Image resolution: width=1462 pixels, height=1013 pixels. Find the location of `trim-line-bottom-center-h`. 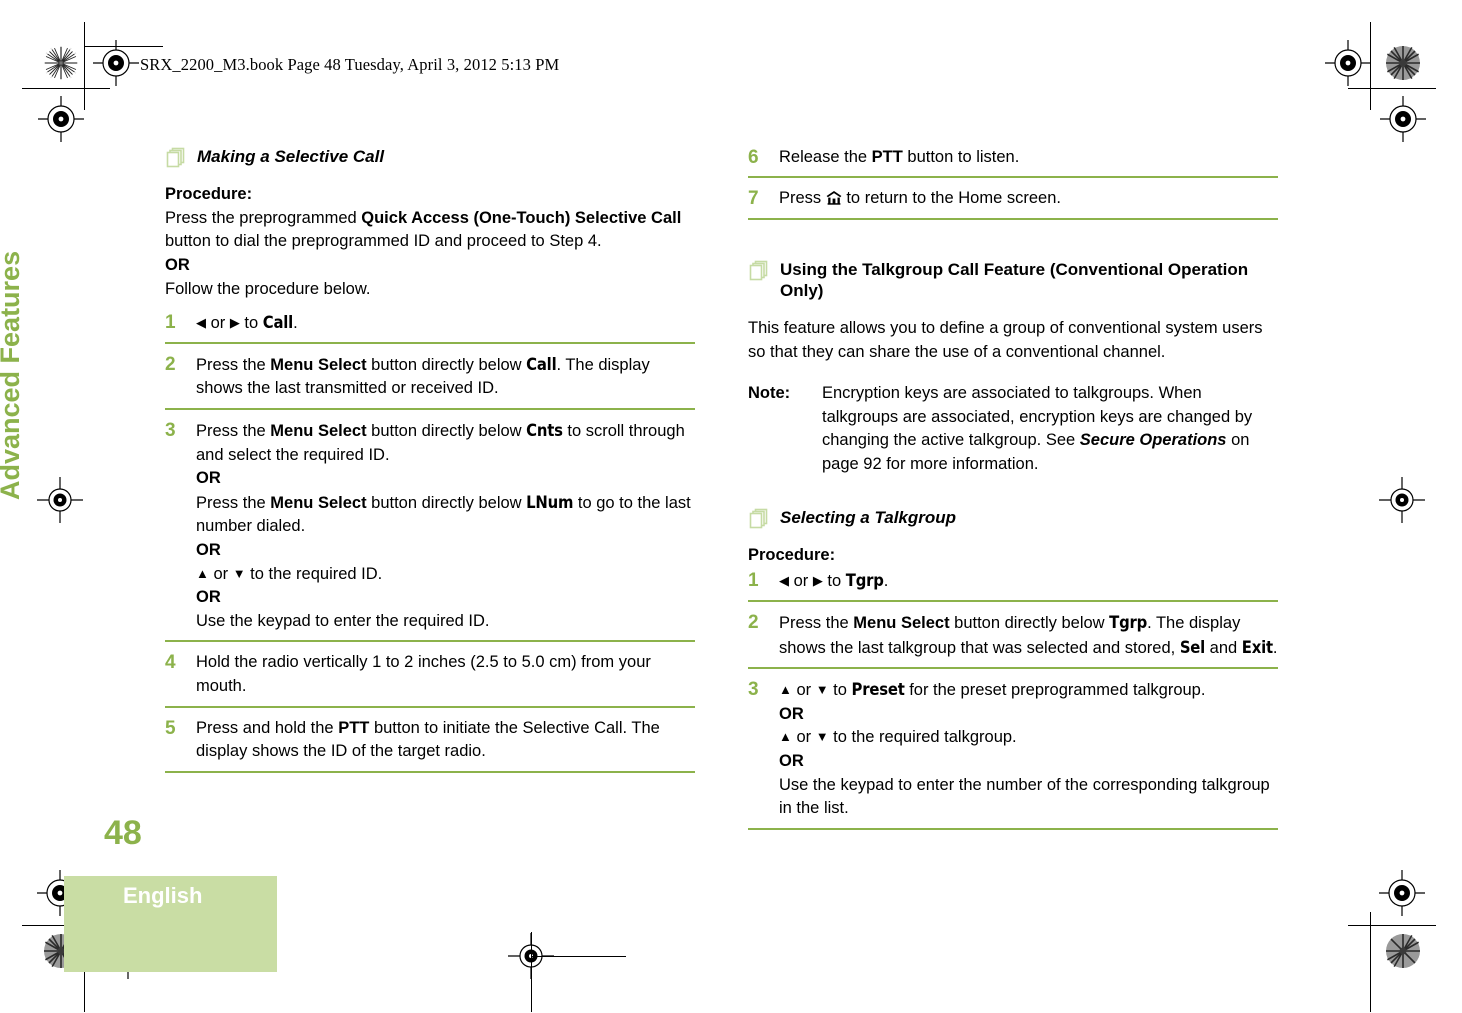

trim-line-bottom-center-h is located at coordinates (578, 956).